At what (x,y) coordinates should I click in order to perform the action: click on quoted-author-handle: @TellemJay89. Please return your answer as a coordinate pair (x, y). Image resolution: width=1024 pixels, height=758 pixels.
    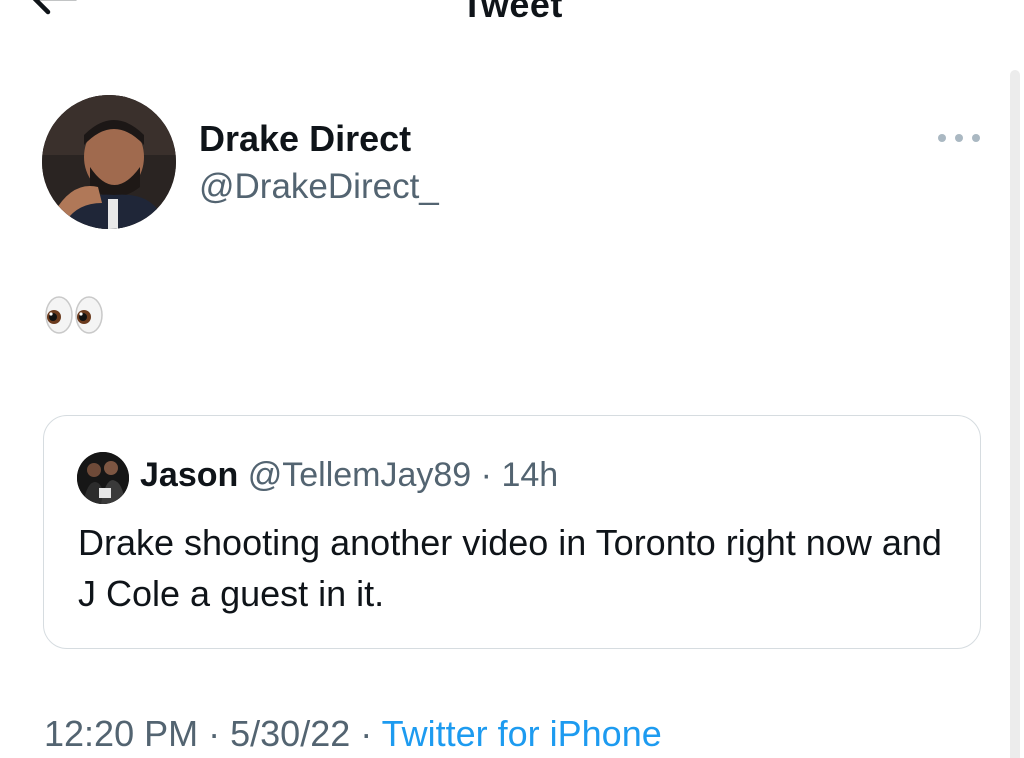
    Looking at the image, I should click on (360, 475).